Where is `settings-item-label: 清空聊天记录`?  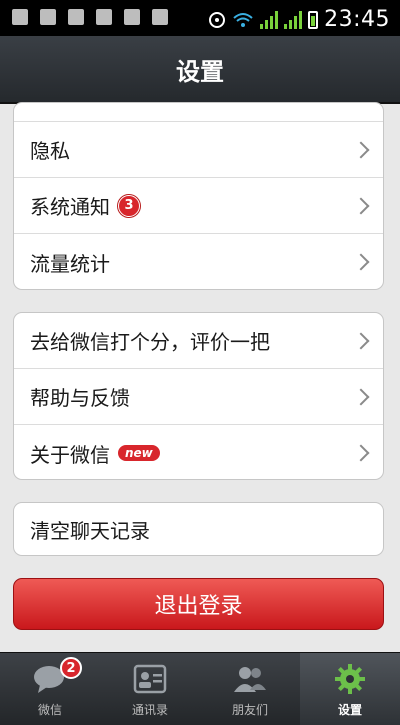
settings-item-label: 清空聊天记录 is located at coordinates (90, 530).